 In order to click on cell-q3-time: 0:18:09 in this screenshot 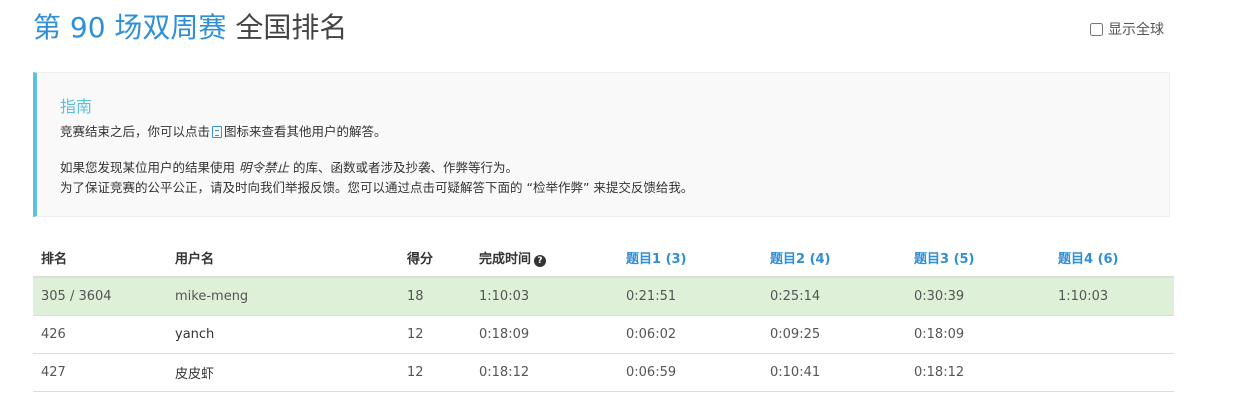, I will do `click(978, 334)`.